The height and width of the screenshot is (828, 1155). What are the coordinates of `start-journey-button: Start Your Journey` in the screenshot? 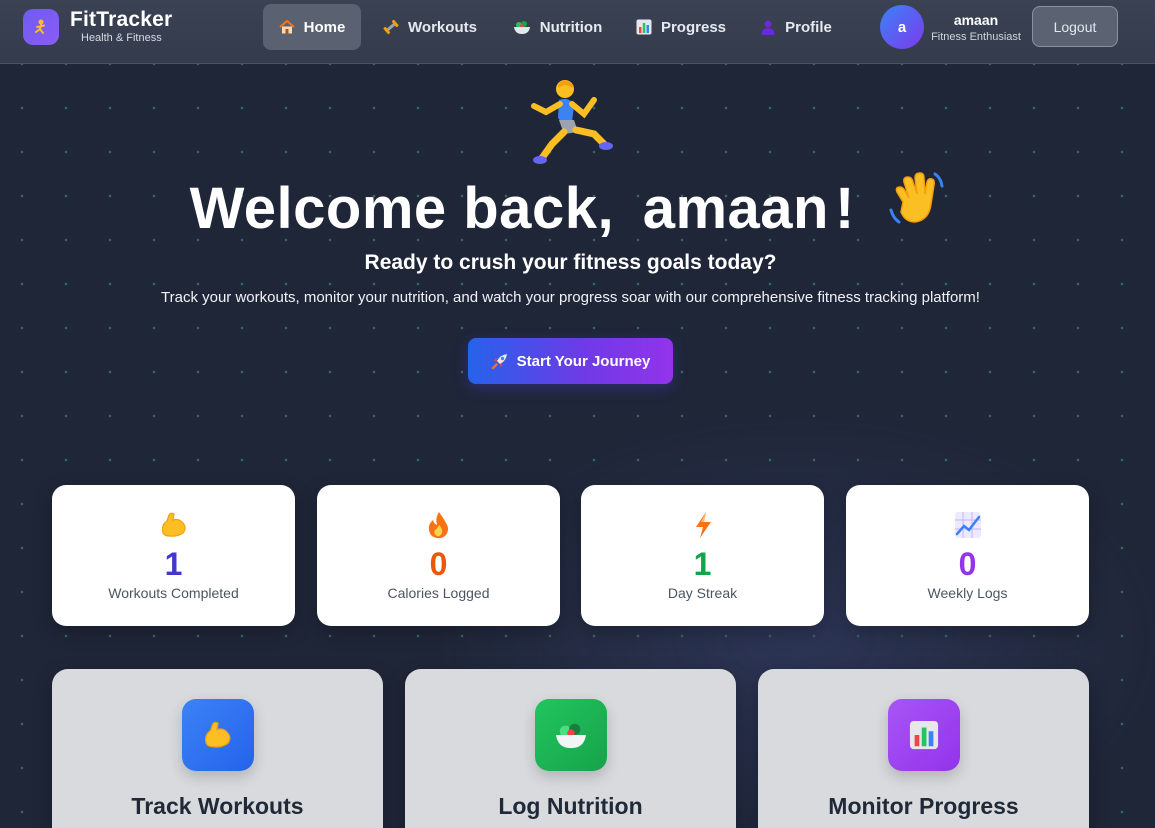 It's located at (570, 361).